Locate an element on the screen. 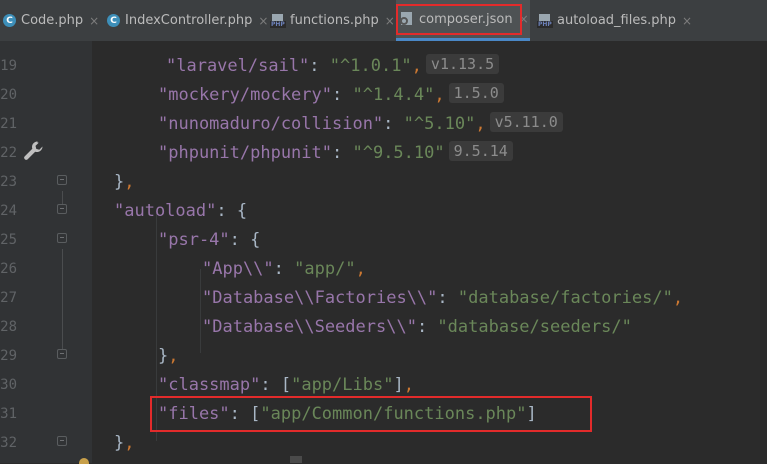 The height and width of the screenshot is (464, 767). json-string-value: "^9.5.10" is located at coordinates (398, 153).